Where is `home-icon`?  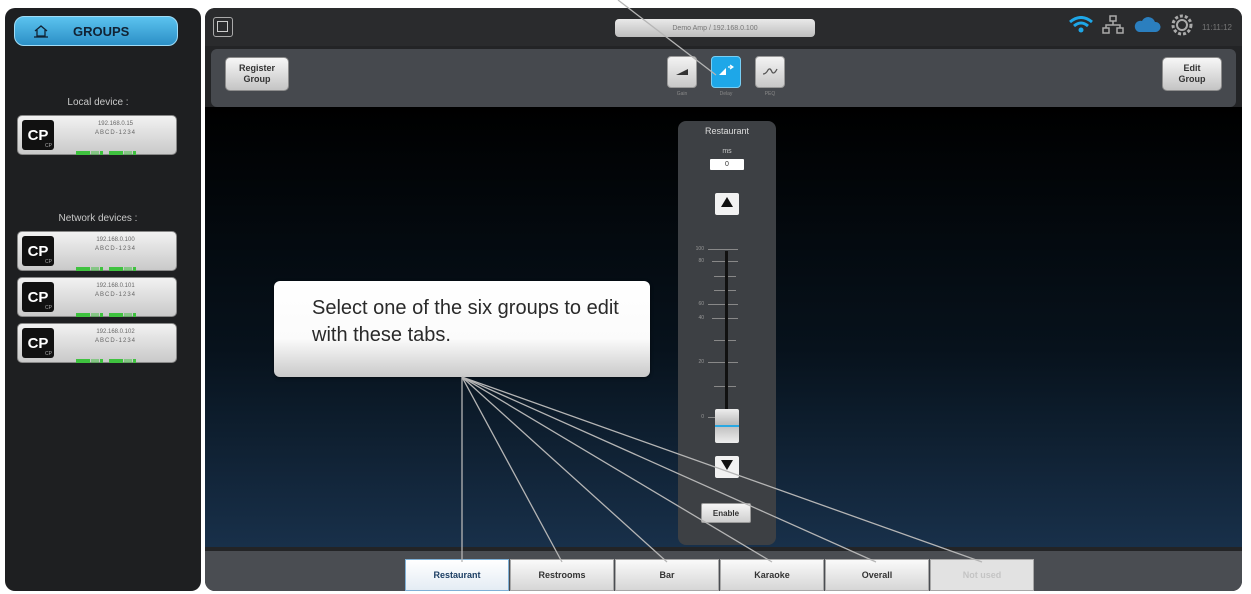 home-icon is located at coordinates (41, 31).